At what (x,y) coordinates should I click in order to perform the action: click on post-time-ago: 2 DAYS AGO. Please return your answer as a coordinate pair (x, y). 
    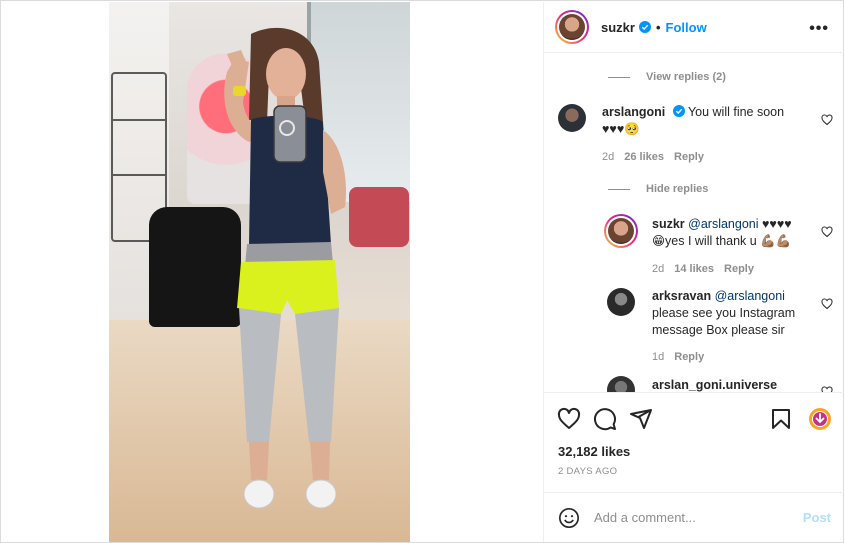
    Looking at the image, I should click on (588, 471).